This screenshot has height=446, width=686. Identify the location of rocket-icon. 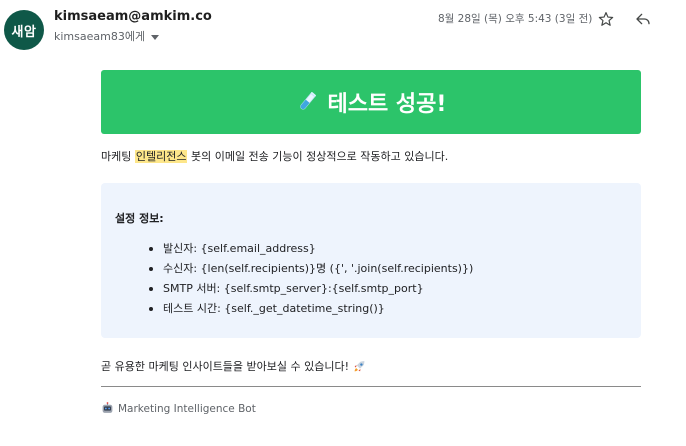
(359, 366).